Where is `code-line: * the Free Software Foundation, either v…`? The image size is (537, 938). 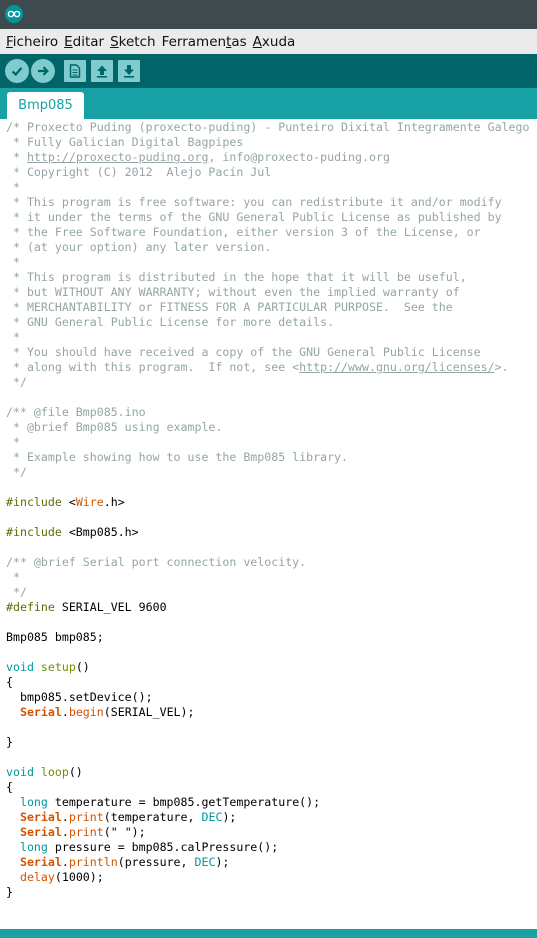
code-line: * the Free Software Foundation, either v… is located at coordinates (243, 232).